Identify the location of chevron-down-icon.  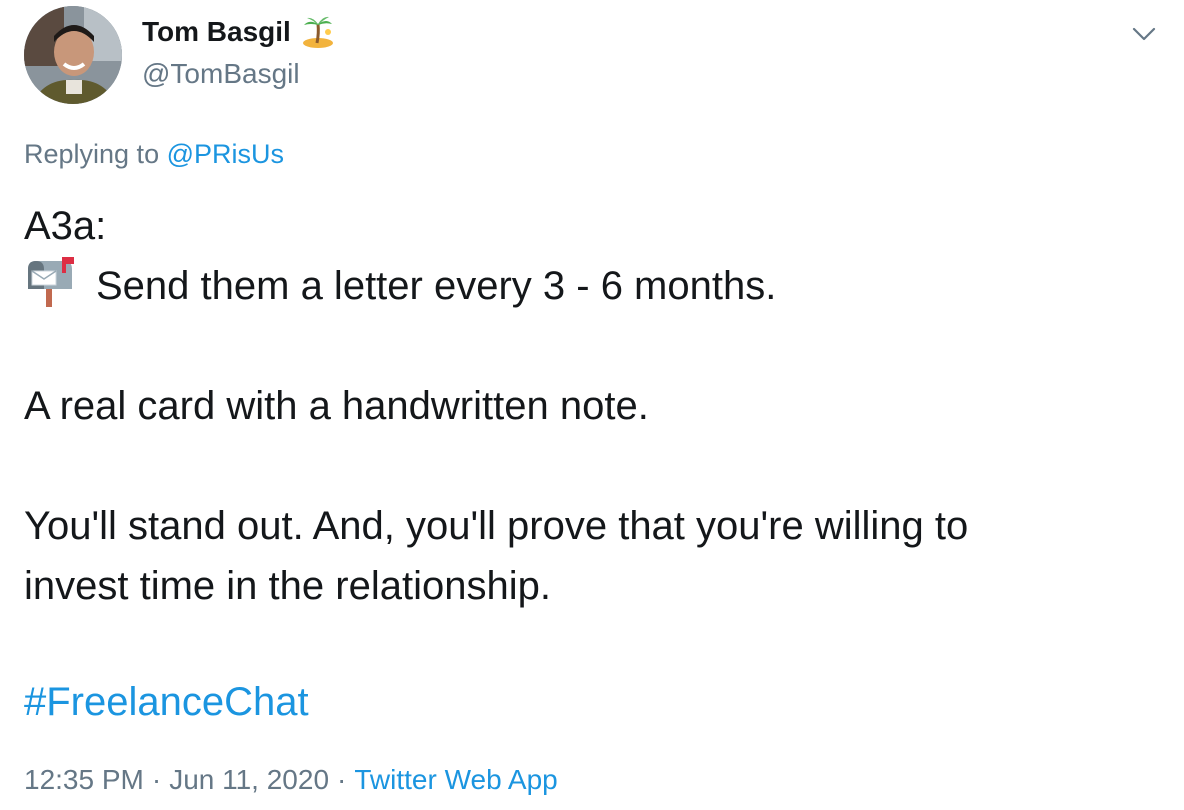
(1144, 34).